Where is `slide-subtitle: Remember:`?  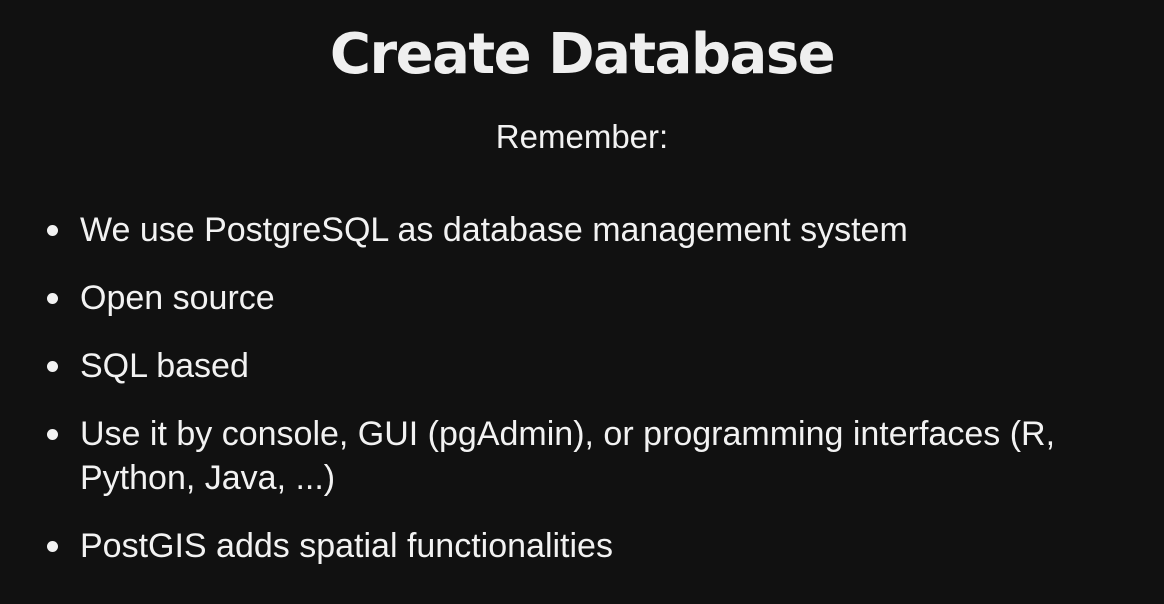 slide-subtitle: Remember: is located at coordinates (582, 136).